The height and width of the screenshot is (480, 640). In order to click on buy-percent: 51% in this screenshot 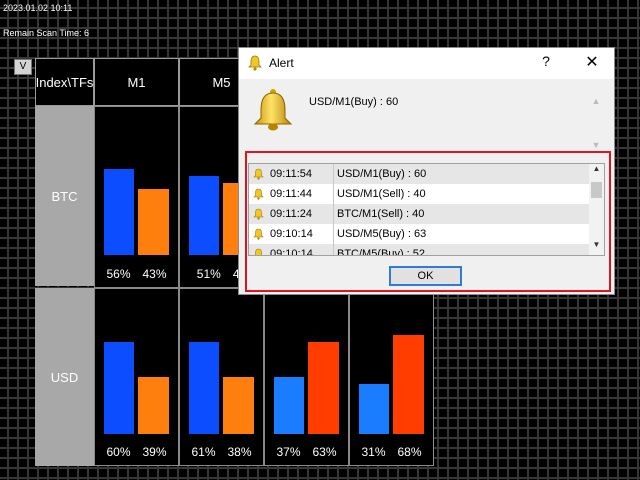, I will do `click(208, 273)`.